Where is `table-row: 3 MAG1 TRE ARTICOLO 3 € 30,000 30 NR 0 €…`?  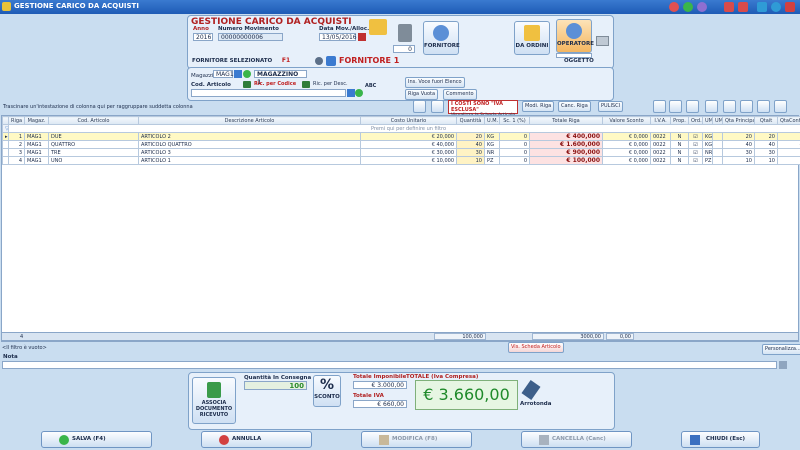 table-row: 3 MAG1 TRE ARTICOLO 3 € 30,000 30 NR 0 €… is located at coordinates (401, 152).